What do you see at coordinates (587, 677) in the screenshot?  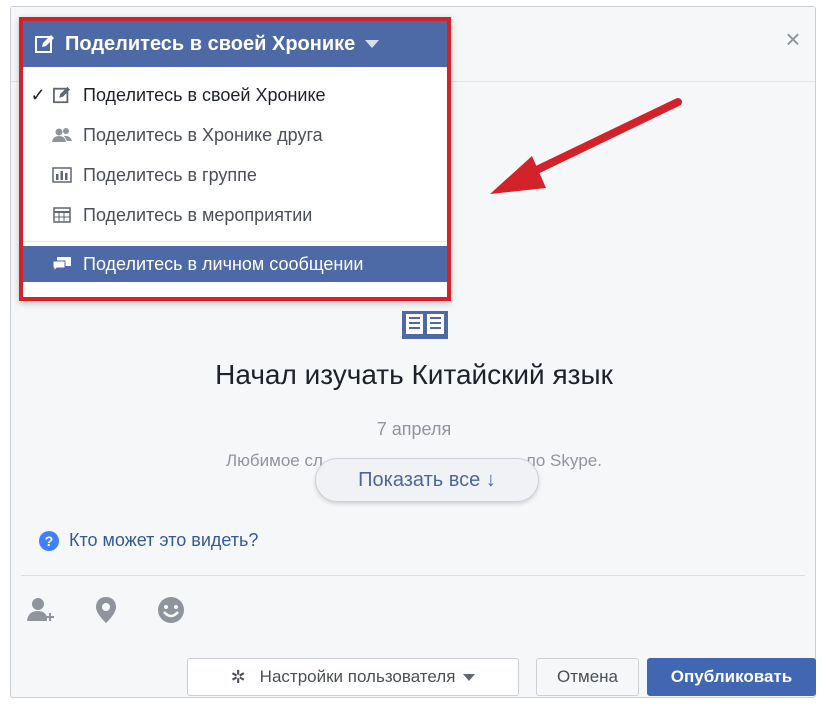 I see `cancel-button: Отмена` at bounding box center [587, 677].